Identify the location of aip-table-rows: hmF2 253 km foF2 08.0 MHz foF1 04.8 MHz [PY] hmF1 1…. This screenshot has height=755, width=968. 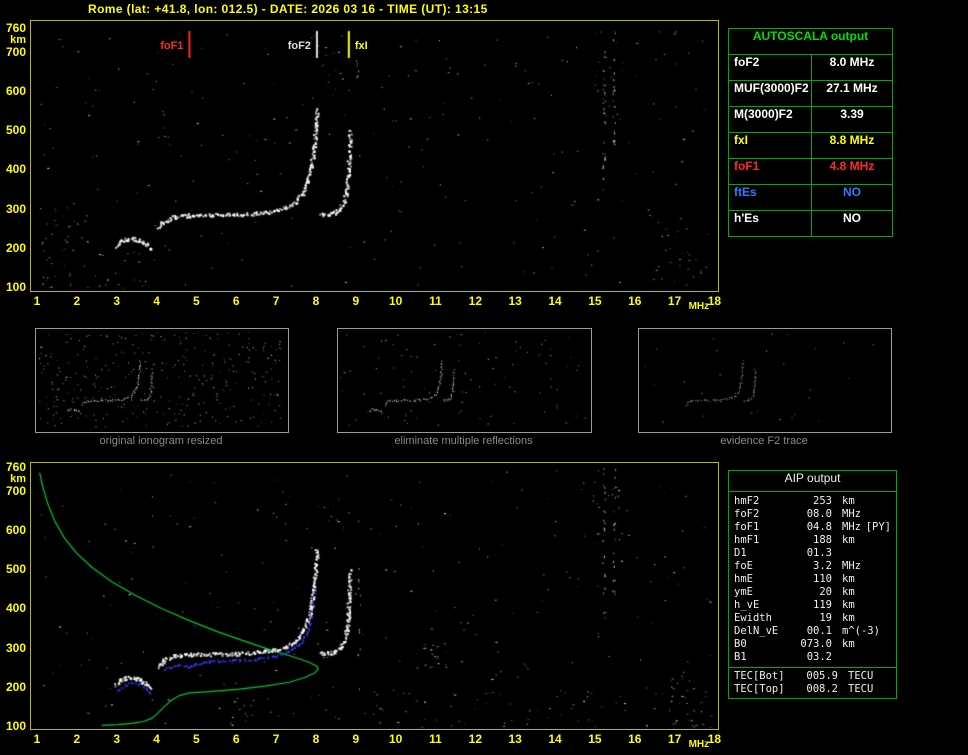
(812, 579).